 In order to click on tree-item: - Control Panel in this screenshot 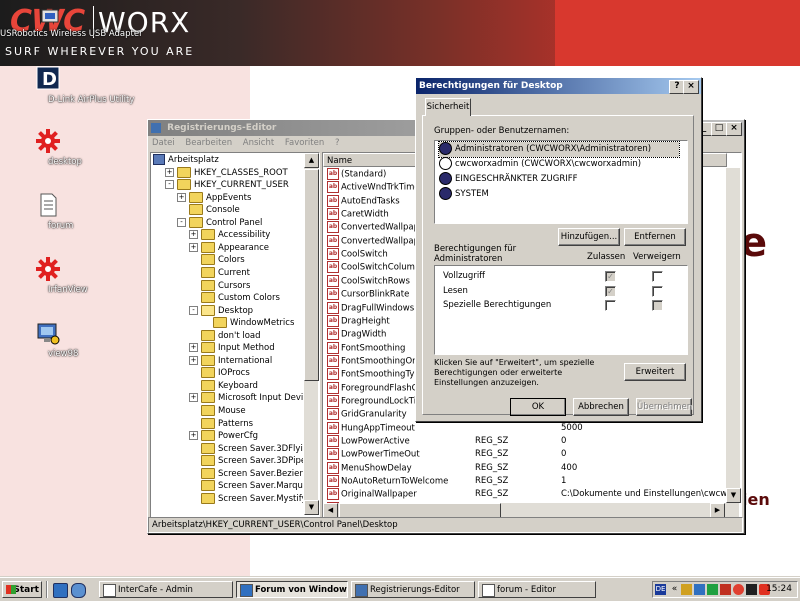, I will do `click(219, 222)`.